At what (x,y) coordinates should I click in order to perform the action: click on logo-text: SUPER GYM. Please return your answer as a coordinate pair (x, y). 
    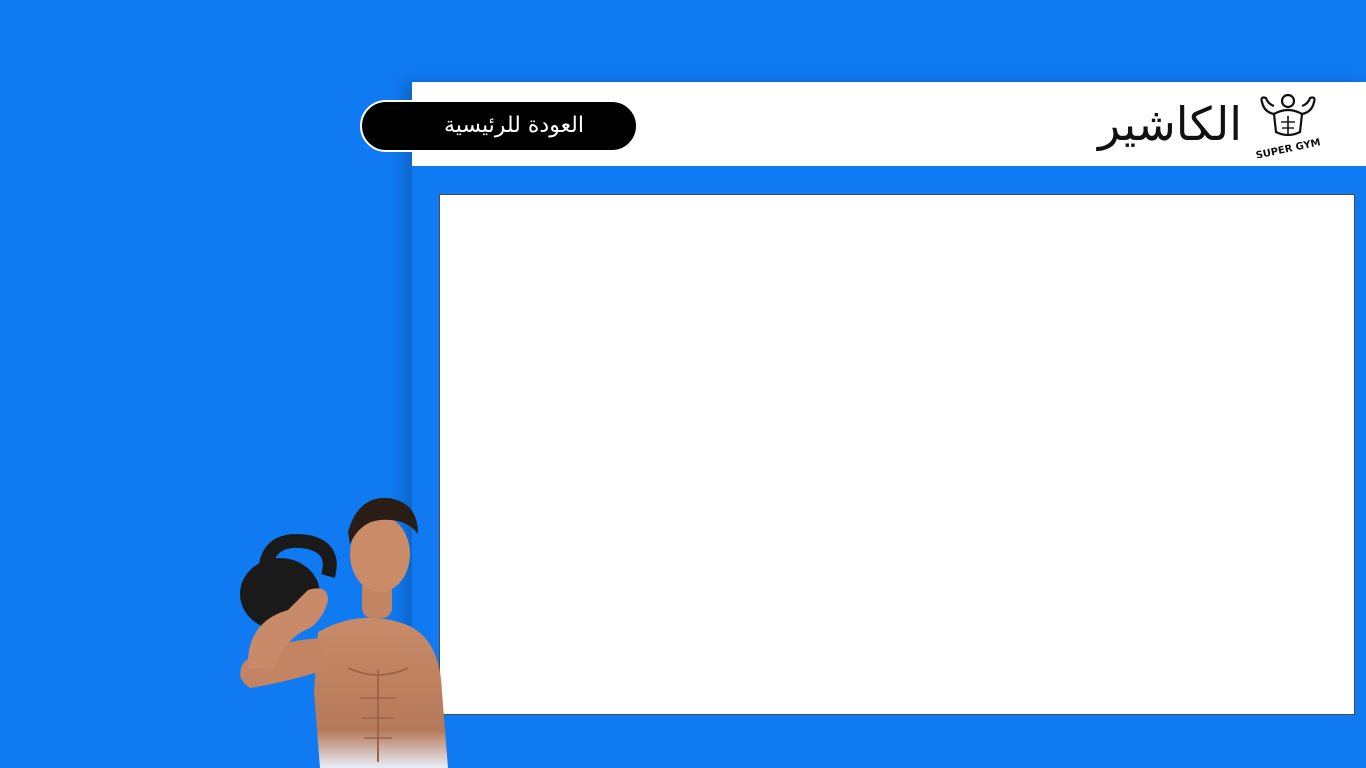
    Looking at the image, I should click on (1288, 147).